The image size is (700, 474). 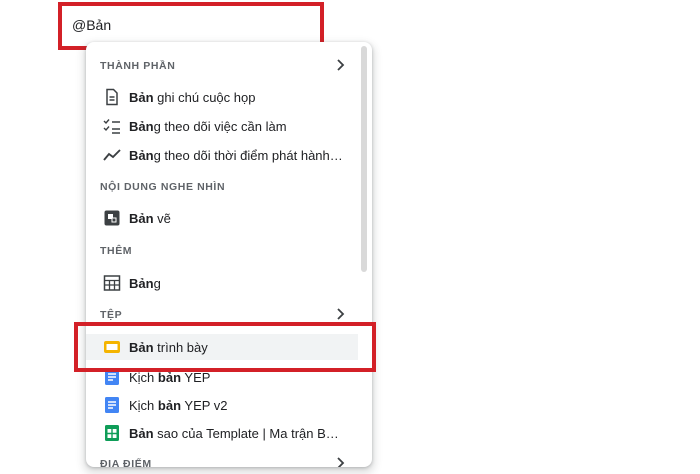 What do you see at coordinates (112, 97) in the screenshot?
I see `document-icon` at bounding box center [112, 97].